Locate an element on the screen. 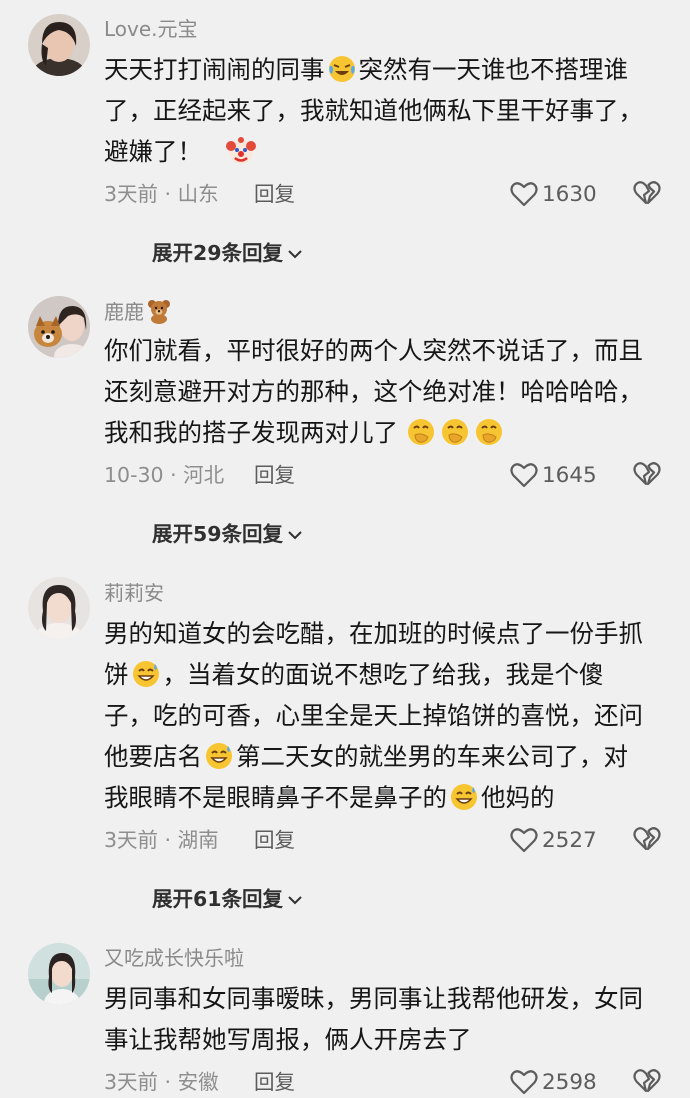 The height and width of the screenshot is (1098, 690). teddy-bear-emoji is located at coordinates (159, 311).